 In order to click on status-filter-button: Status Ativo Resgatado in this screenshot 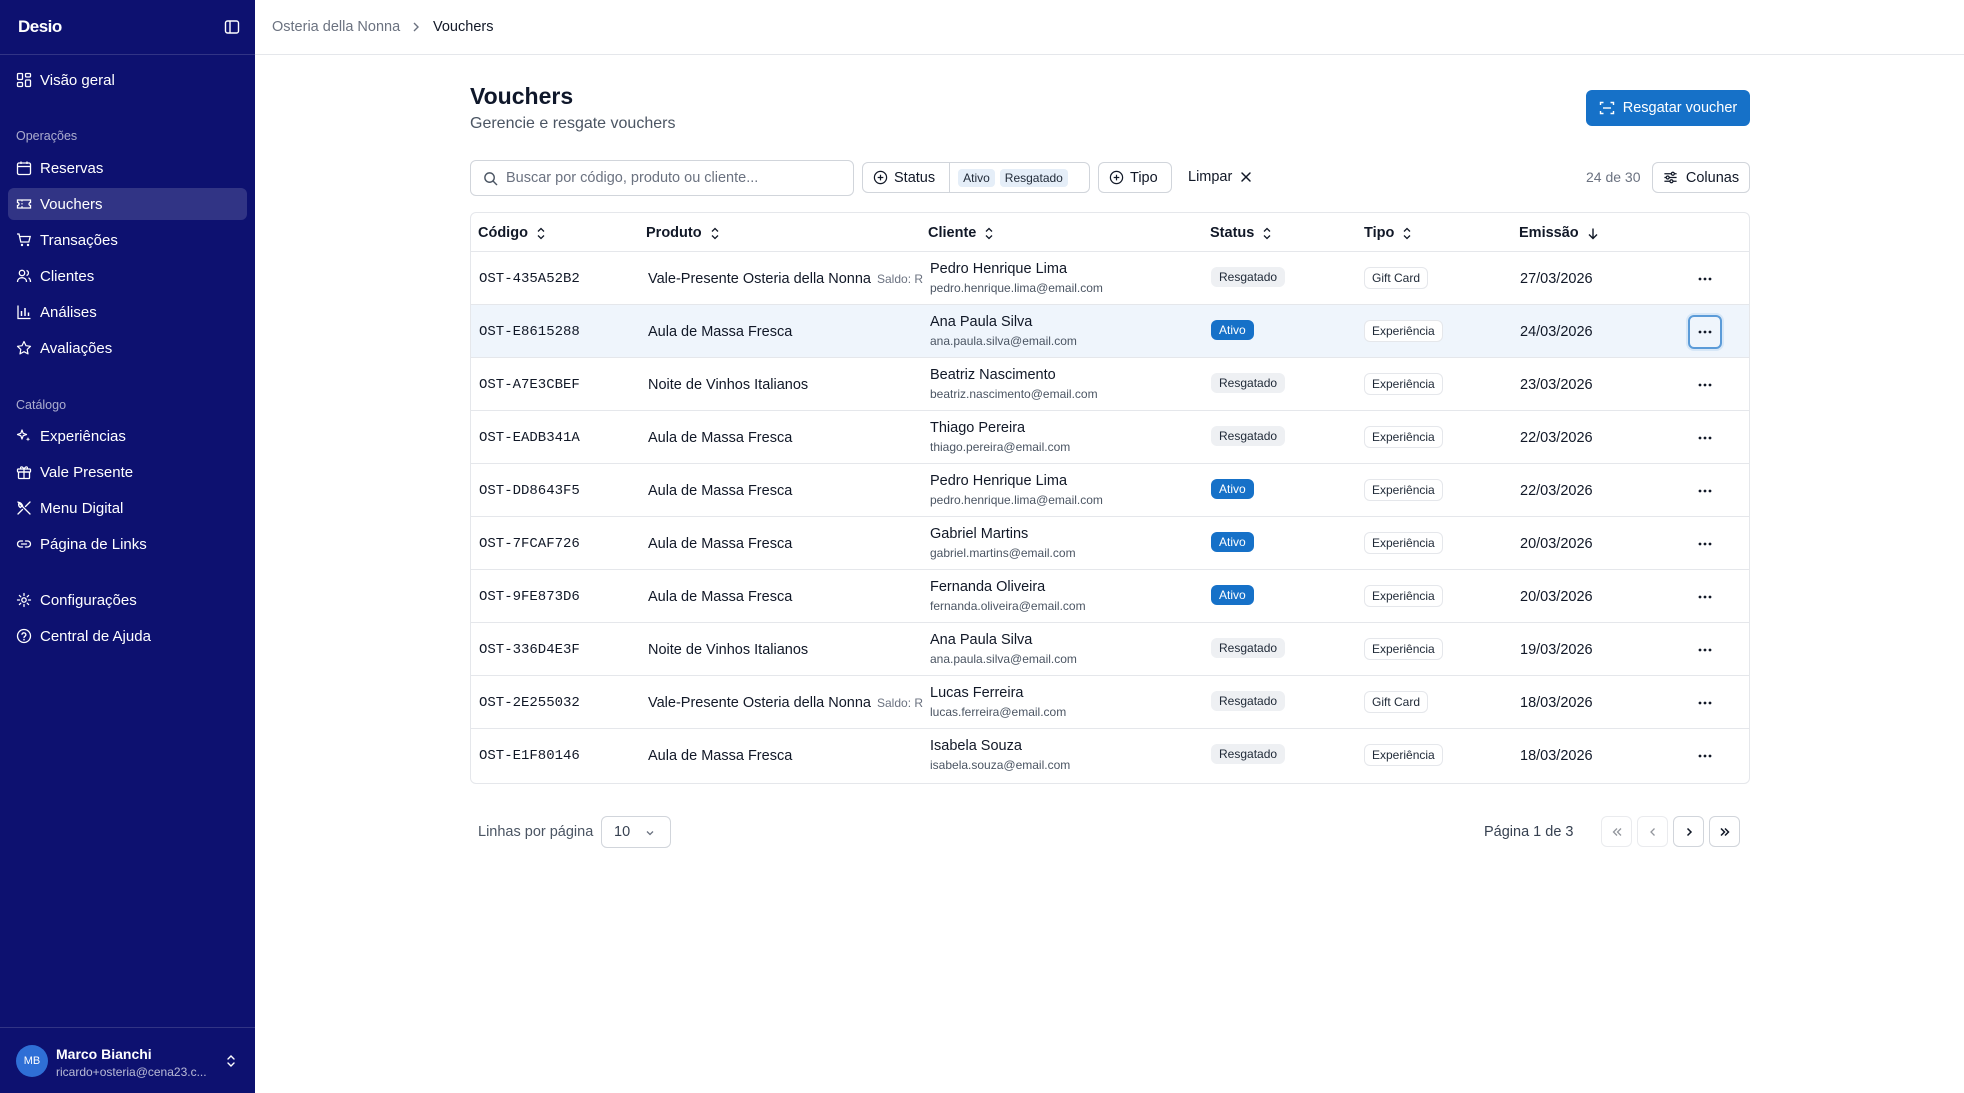, I will do `click(976, 177)`.